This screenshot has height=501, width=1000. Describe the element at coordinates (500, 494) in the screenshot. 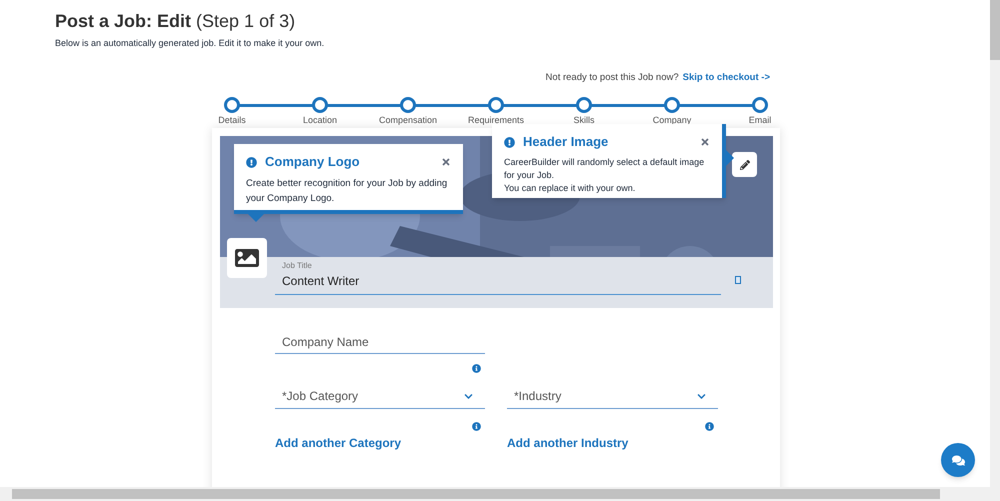

I see `horizontal-scrollbar` at that location.